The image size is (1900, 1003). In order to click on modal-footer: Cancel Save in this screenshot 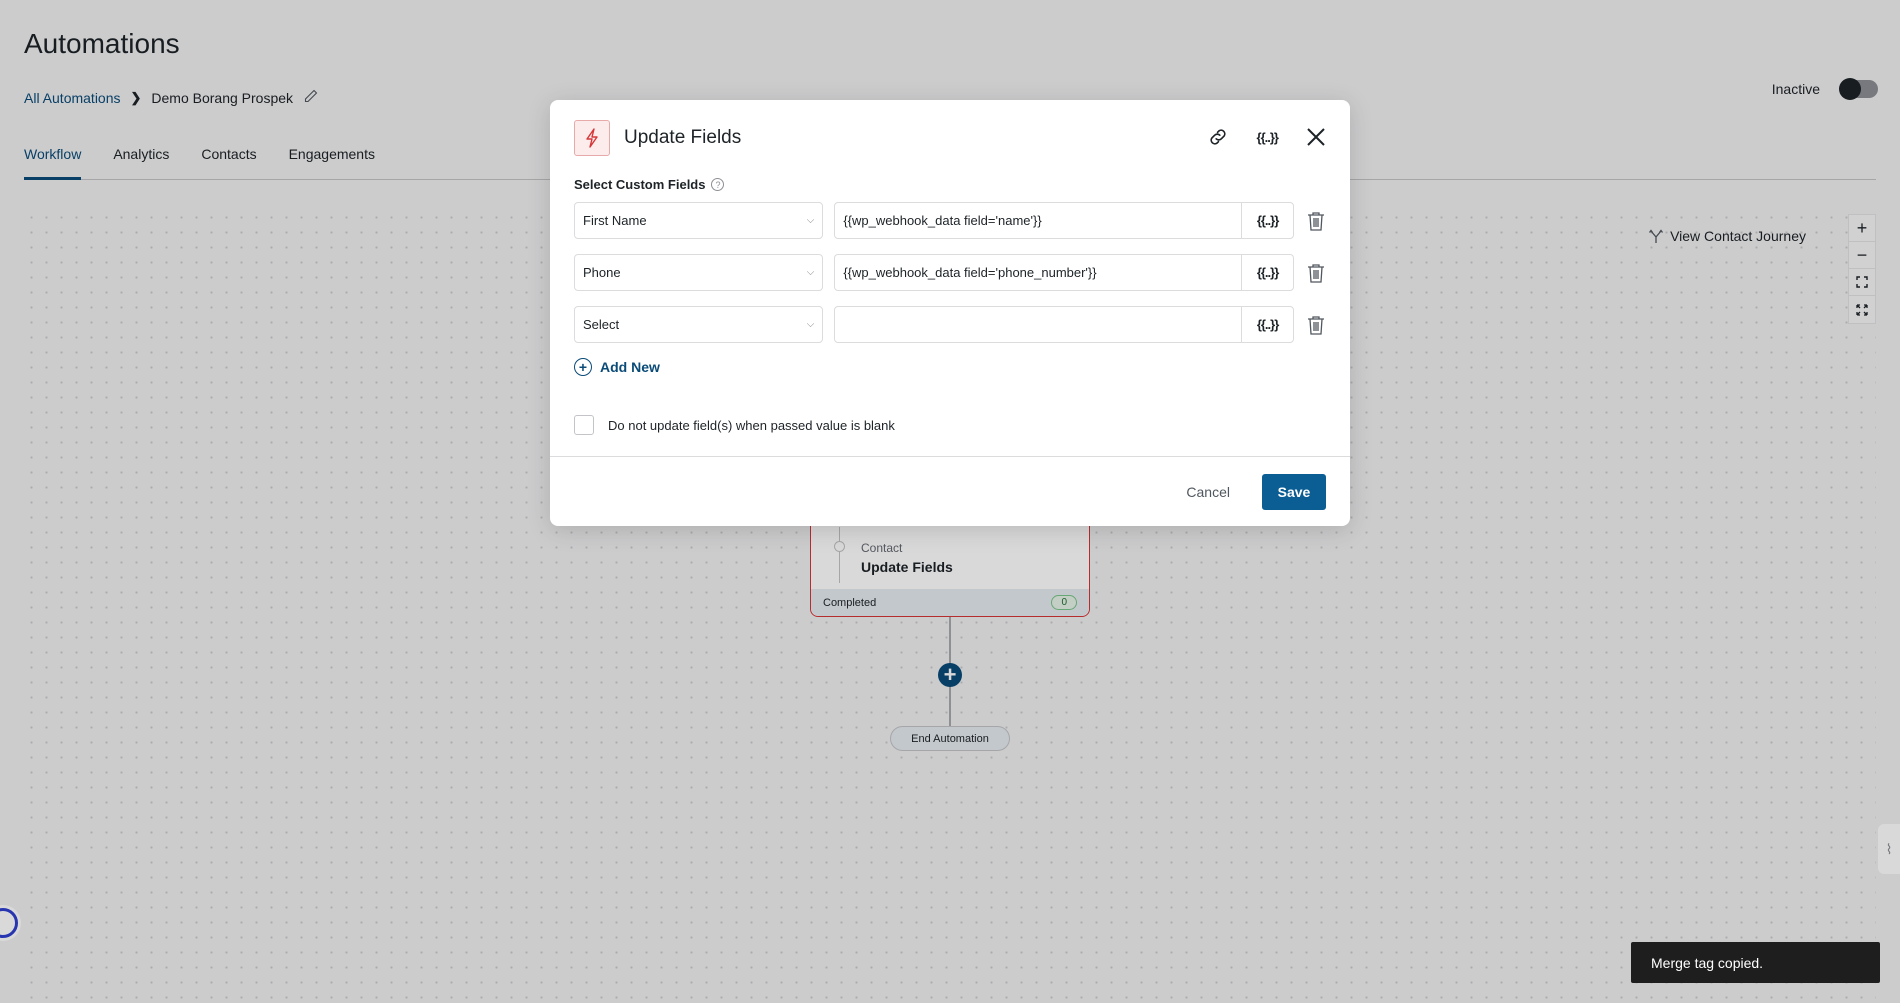, I will do `click(1256, 492)`.